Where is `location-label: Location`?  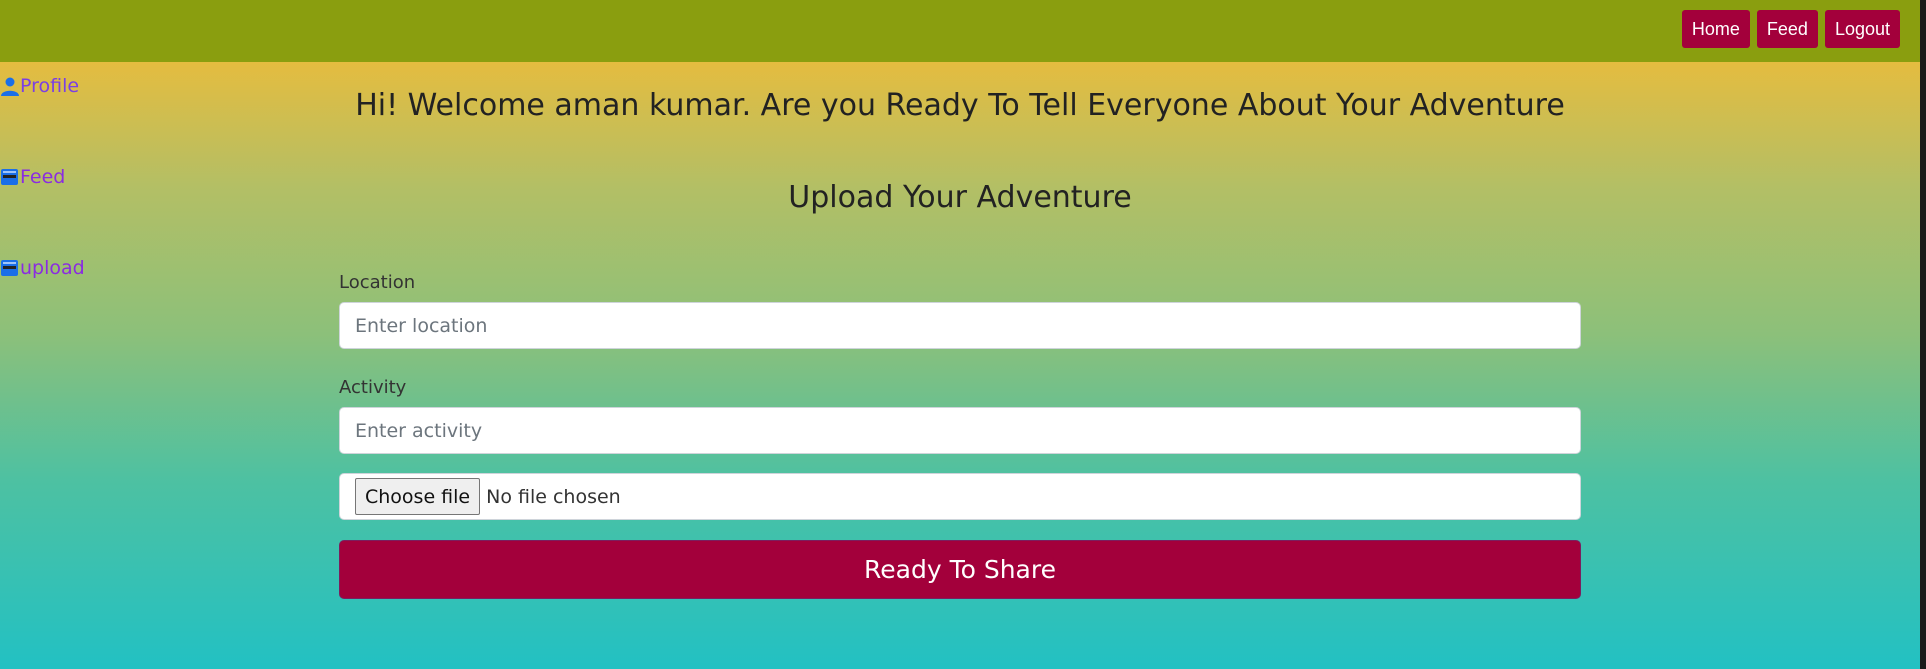 location-label: Location is located at coordinates (377, 282).